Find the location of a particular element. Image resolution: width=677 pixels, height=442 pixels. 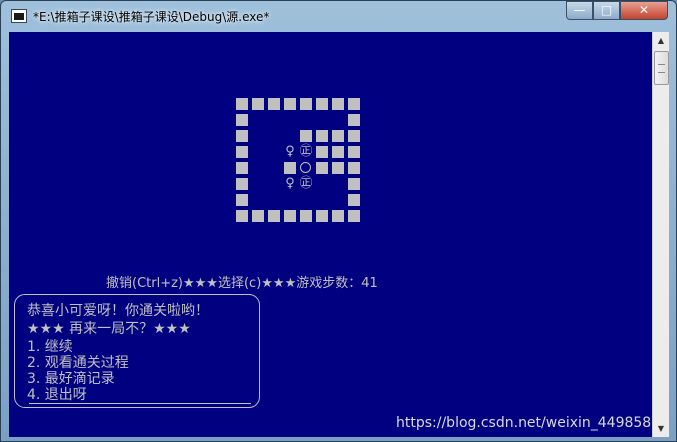

title-bar: *E:\推箱子课设\推箱子课设\Debug\源.exe* — □ ✕ is located at coordinates (338, 16).